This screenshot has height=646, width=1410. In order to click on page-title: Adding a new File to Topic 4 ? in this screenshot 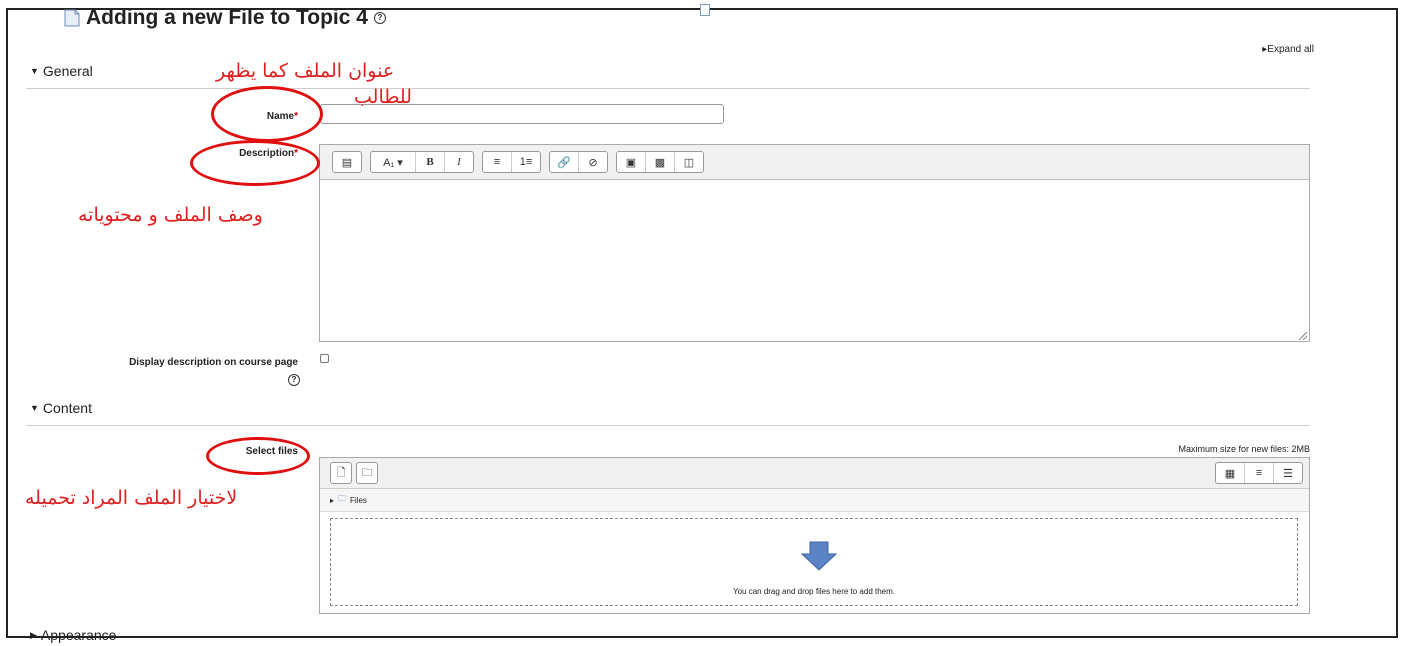, I will do `click(225, 18)`.